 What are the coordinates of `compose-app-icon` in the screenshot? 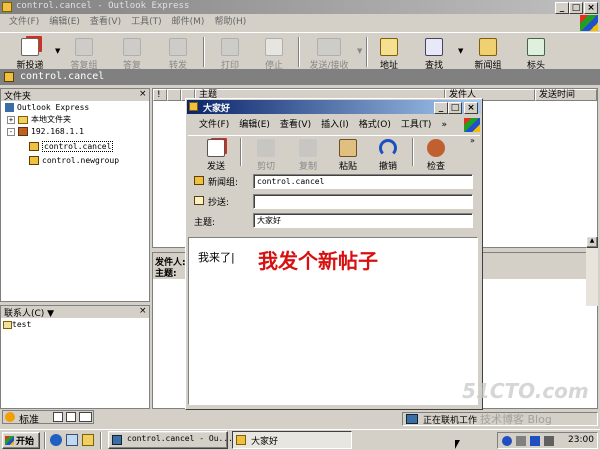 It's located at (193, 106).